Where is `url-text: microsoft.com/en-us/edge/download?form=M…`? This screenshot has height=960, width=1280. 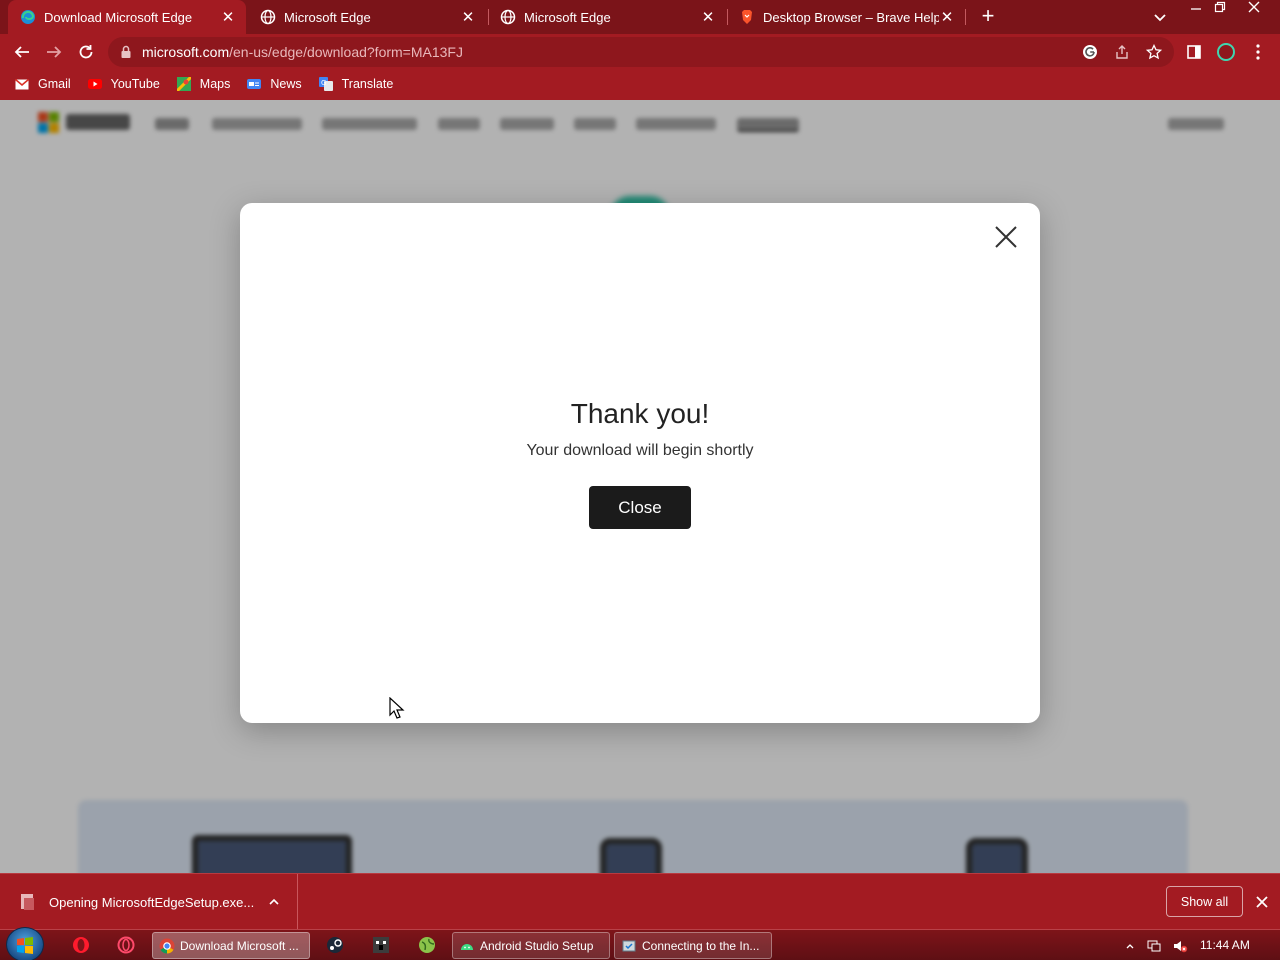 url-text: microsoft.com/en-us/edge/download?form=M… is located at coordinates (302, 52).